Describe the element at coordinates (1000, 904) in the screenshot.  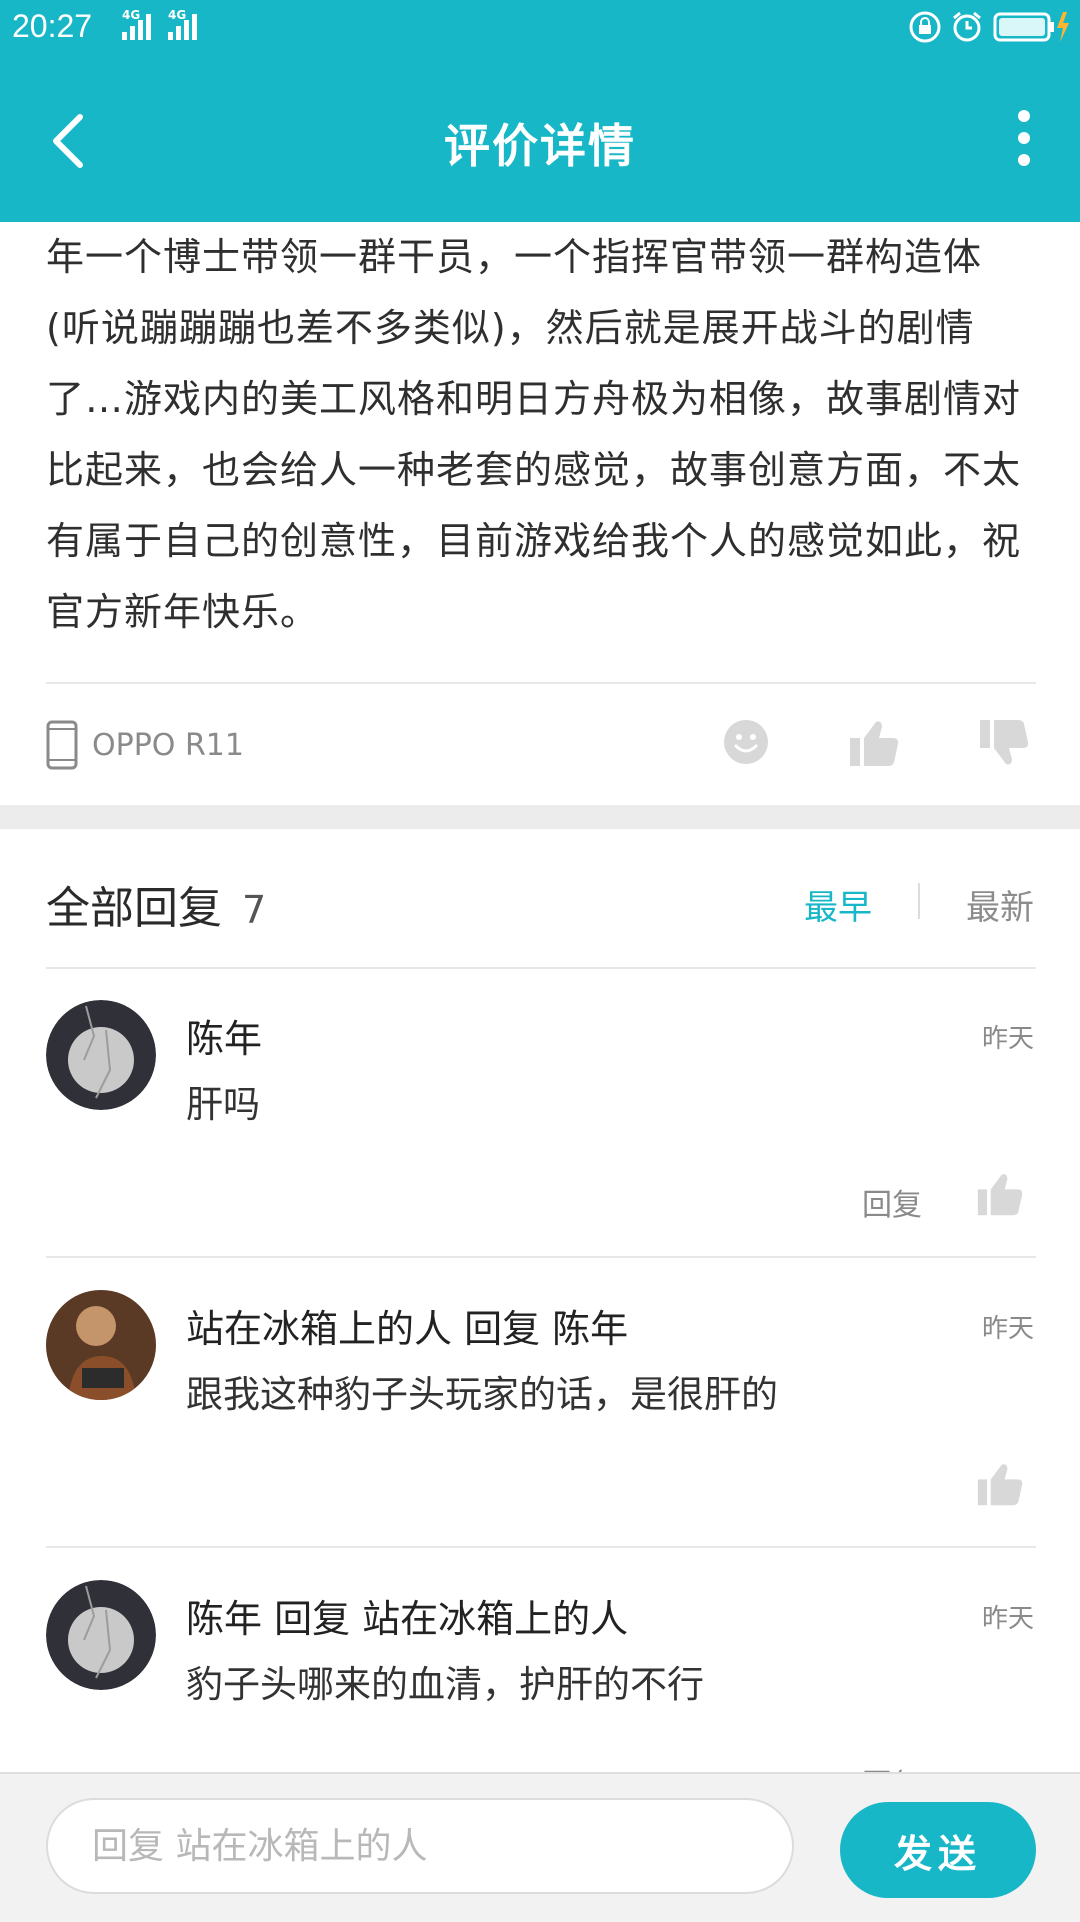
I see `sort-latest-tab: 最新` at that location.